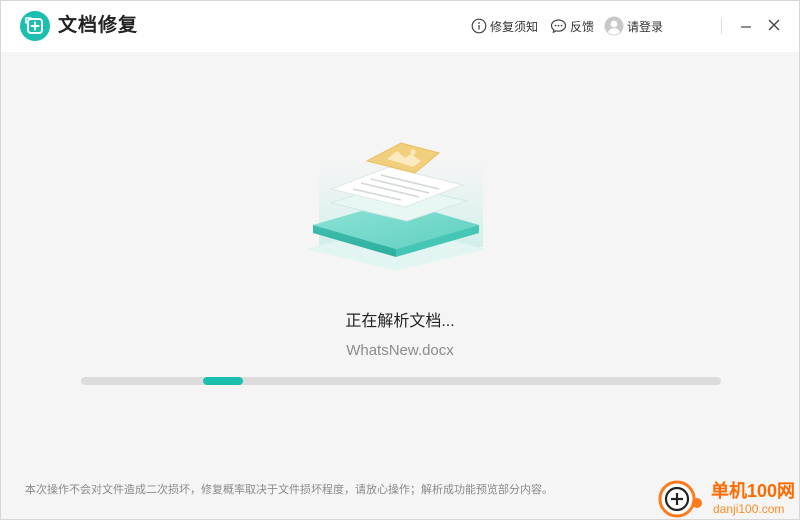 The height and width of the screenshot is (520, 800). I want to click on feedback-label: 反馈, so click(582, 26).